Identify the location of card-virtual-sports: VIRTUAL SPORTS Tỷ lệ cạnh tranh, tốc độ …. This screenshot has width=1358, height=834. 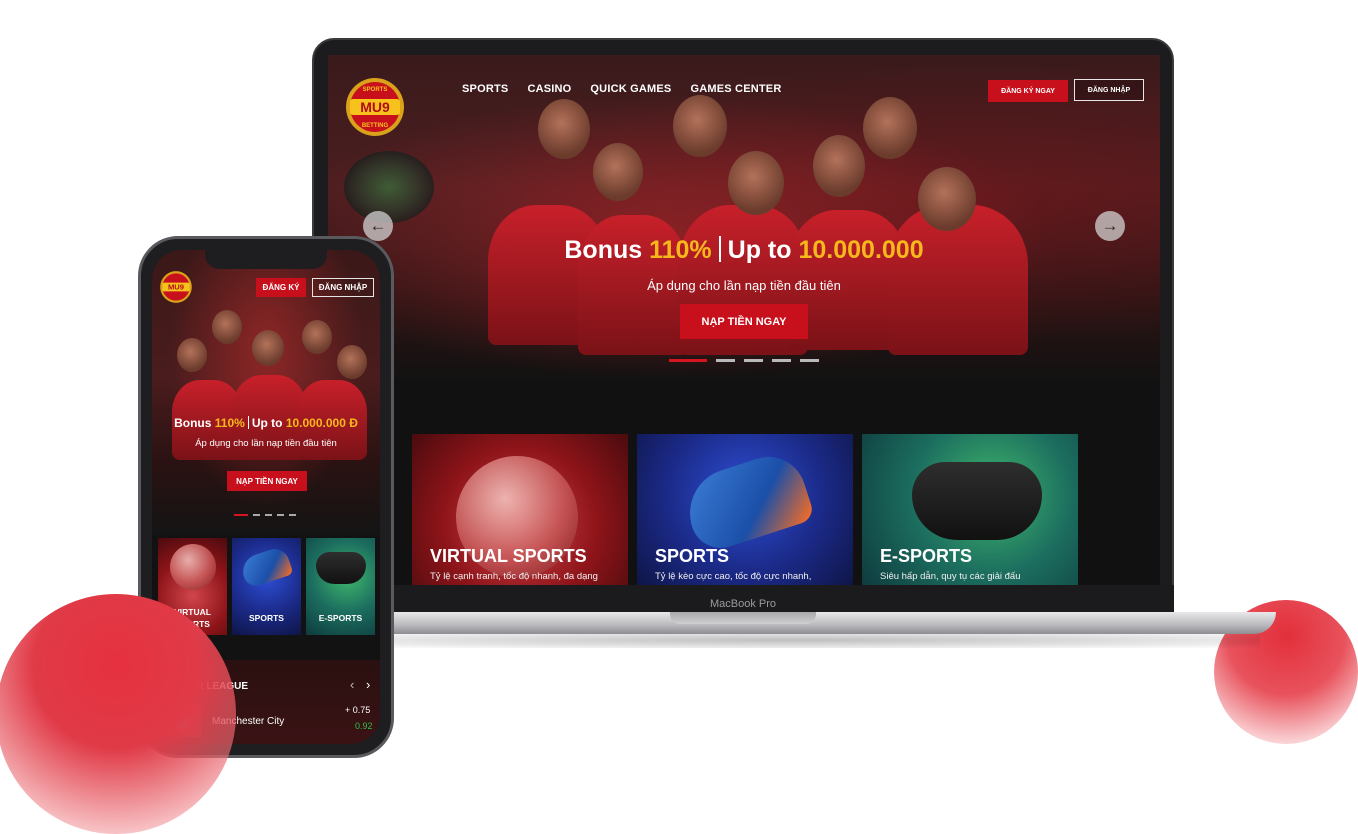
(520, 509).